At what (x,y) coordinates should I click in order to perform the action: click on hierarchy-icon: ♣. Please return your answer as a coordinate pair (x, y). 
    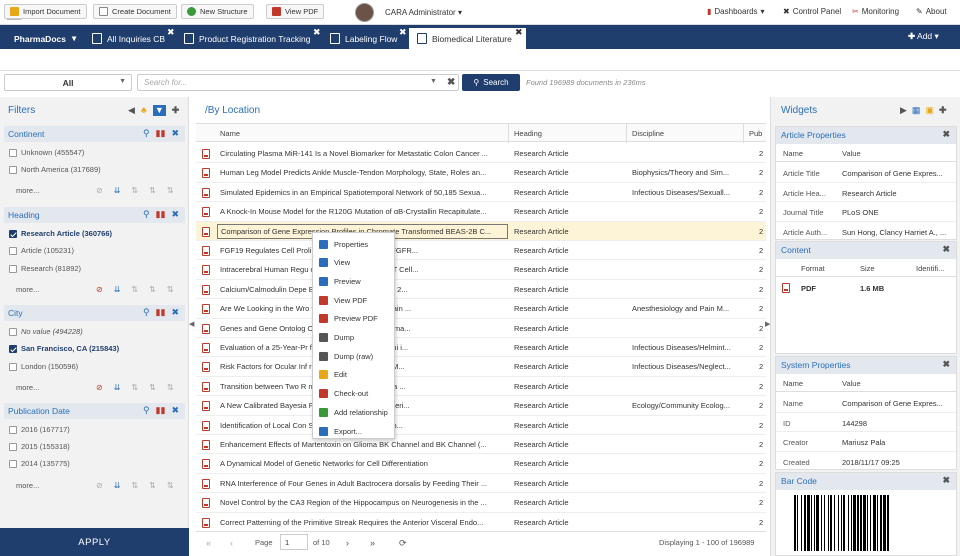
    Looking at the image, I should click on (144, 110).